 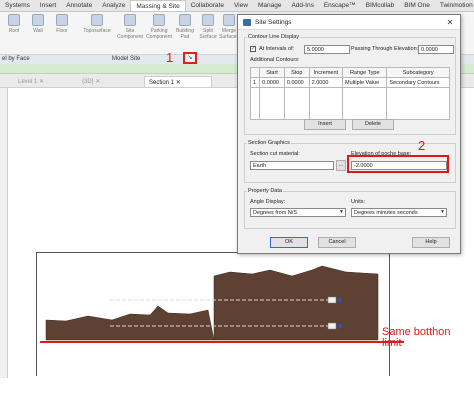 What do you see at coordinates (269, 143) in the screenshot?
I see `section-graphics-label: Section Graphics` at bounding box center [269, 143].